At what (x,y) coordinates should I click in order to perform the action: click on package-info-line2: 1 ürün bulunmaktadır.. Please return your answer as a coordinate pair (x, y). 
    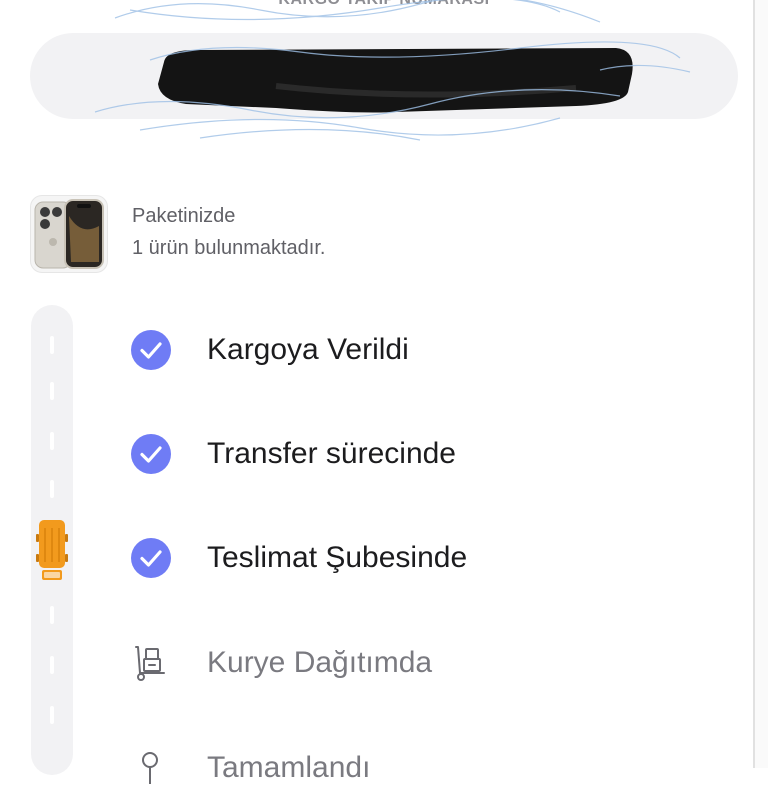
    Looking at the image, I should click on (229, 248).